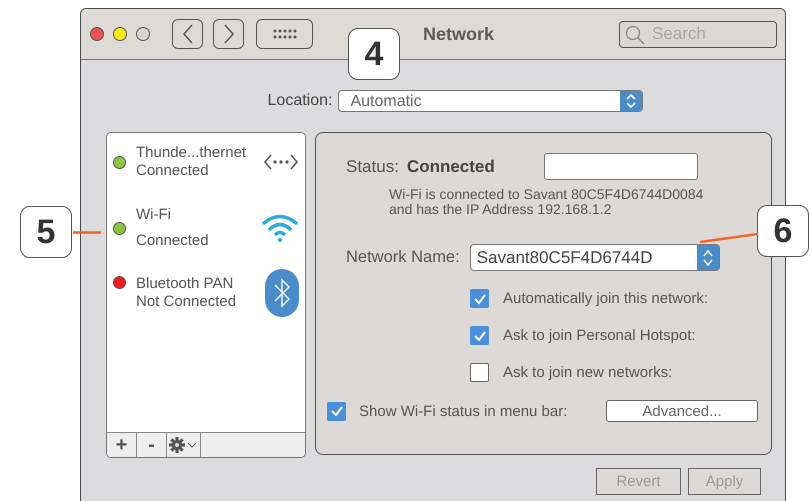 This screenshot has height=501, width=810. I want to click on bluetooth-icon, so click(282, 293).